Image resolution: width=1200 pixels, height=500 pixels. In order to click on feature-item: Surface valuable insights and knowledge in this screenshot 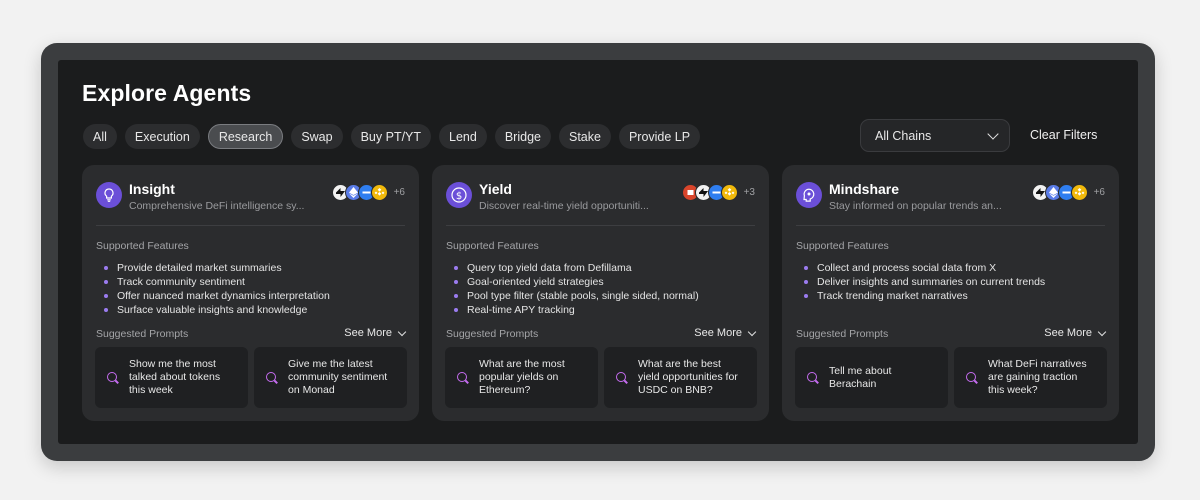, I will do `click(217, 310)`.